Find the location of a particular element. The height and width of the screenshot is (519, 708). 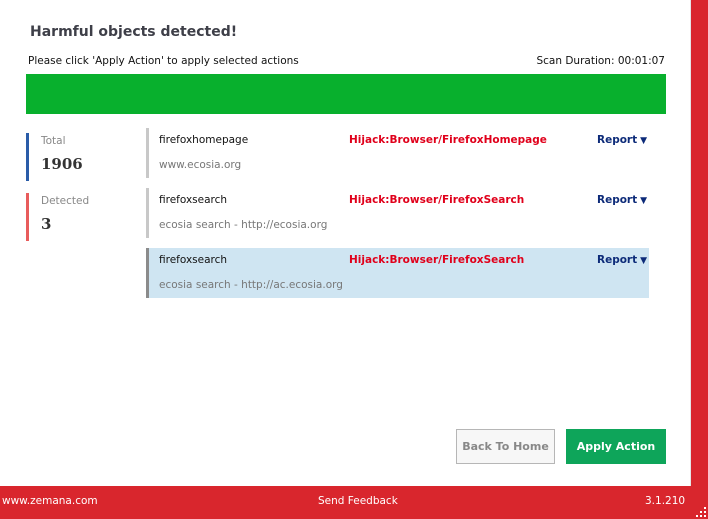

back-to-home-button: Back To Home is located at coordinates (505, 446).